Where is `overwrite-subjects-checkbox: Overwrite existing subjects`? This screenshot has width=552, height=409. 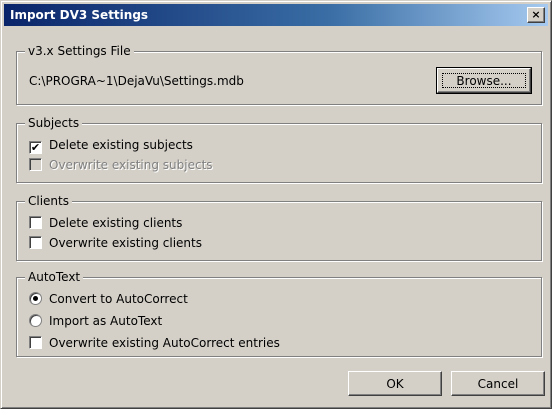 overwrite-subjects-checkbox: Overwrite existing subjects is located at coordinates (121, 165).